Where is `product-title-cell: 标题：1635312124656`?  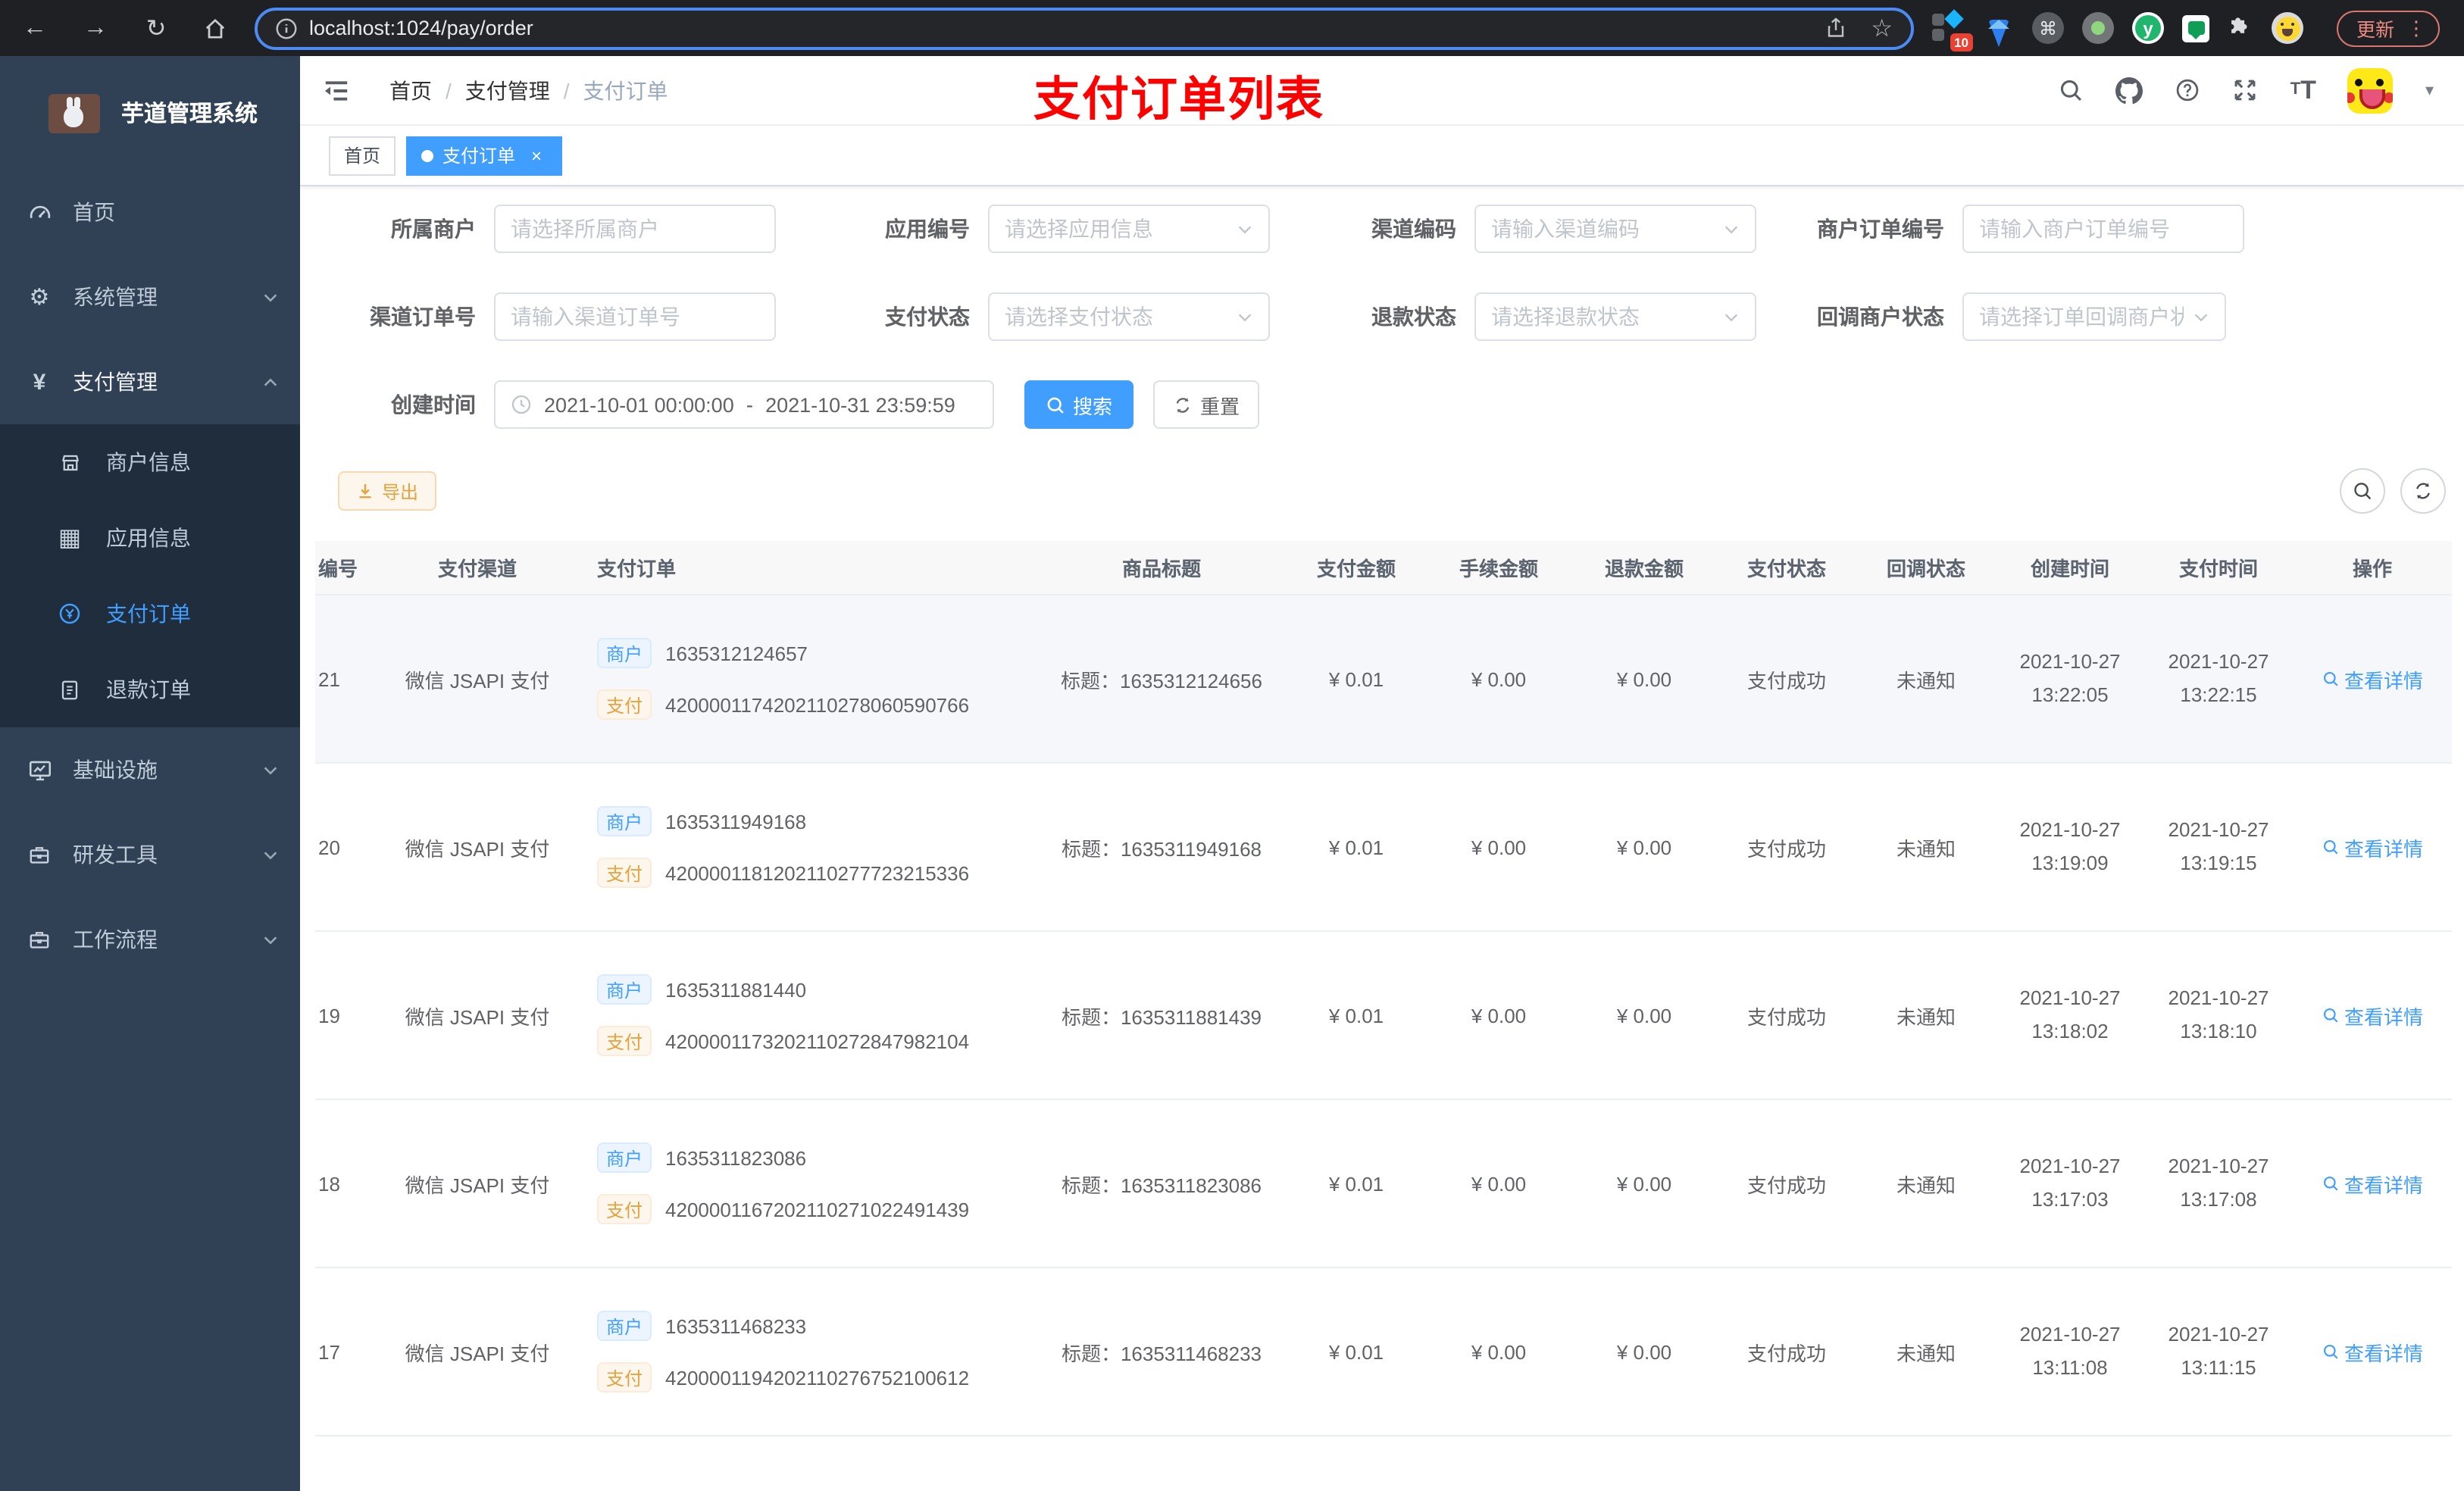 product-title-cell: 标题：1635312124656 is located at coordinates (1161, 680).